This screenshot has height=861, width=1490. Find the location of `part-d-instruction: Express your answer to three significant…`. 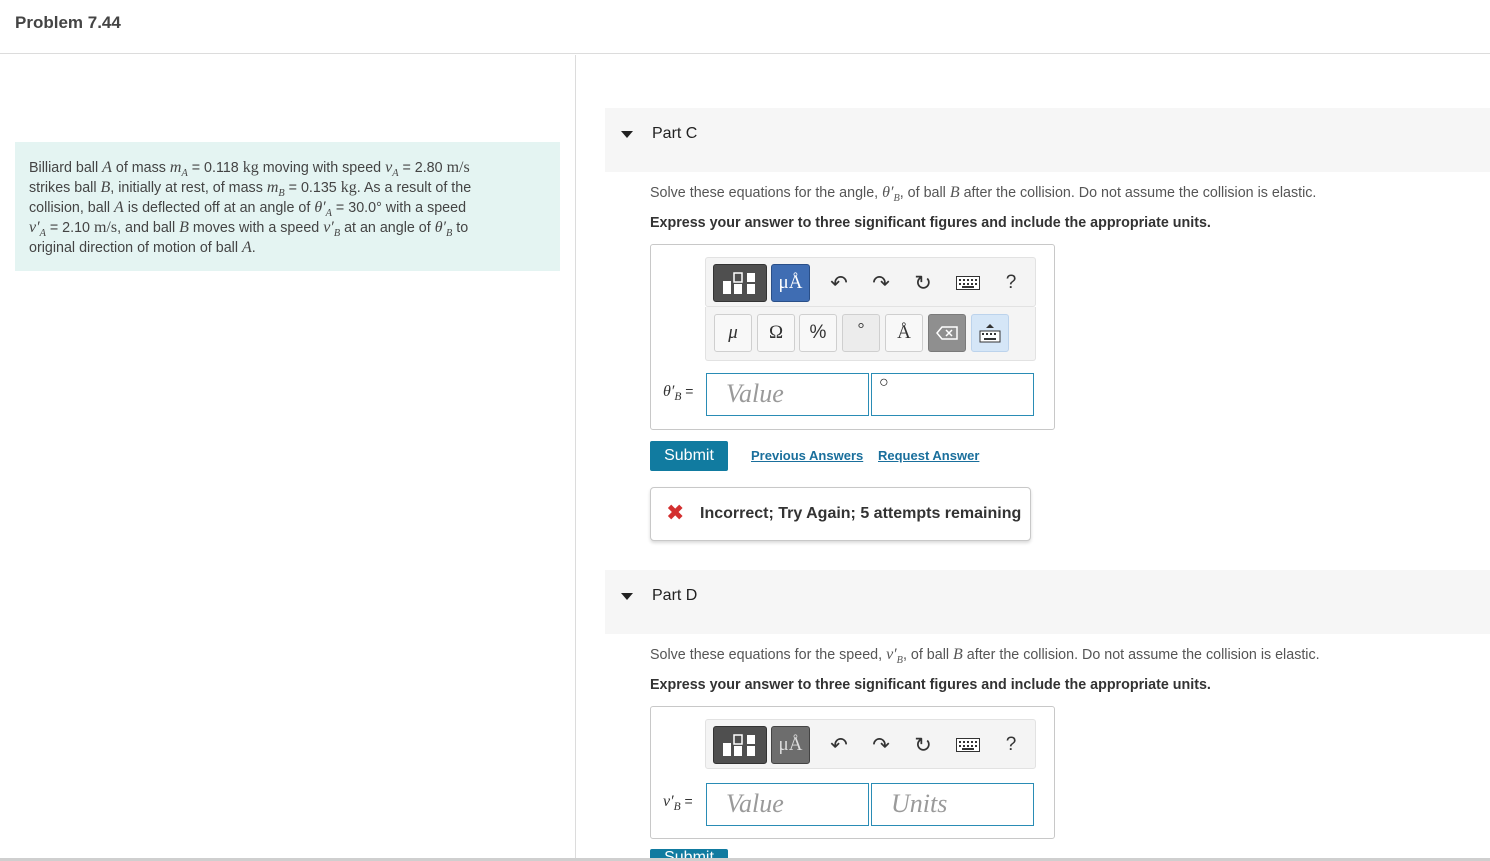

part-d-instruction: Express your answer to three significant… is located at coordinates (930, 685).